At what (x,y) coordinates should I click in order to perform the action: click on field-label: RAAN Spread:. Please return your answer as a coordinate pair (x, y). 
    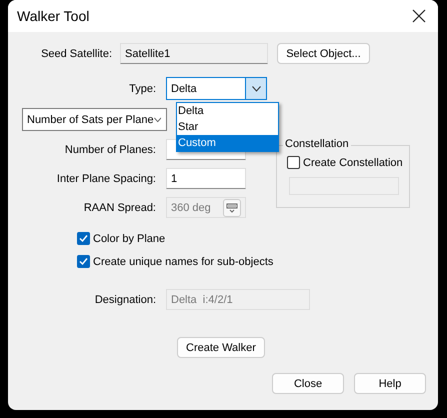
    Looking at the image, I should click on (119, 208).